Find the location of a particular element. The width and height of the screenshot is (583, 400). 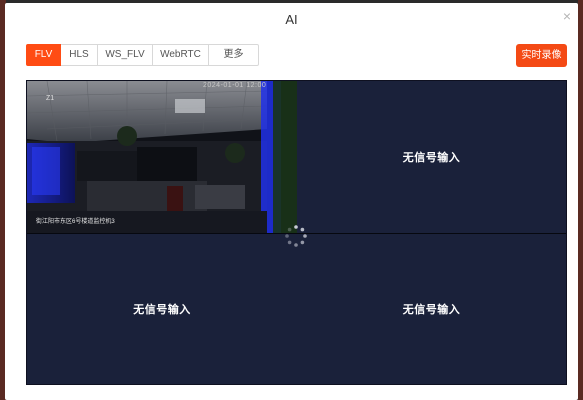

protocol-tabs: FLV HLS WS_FLV WebRTC 更多 is located at coordinates (142, 55).